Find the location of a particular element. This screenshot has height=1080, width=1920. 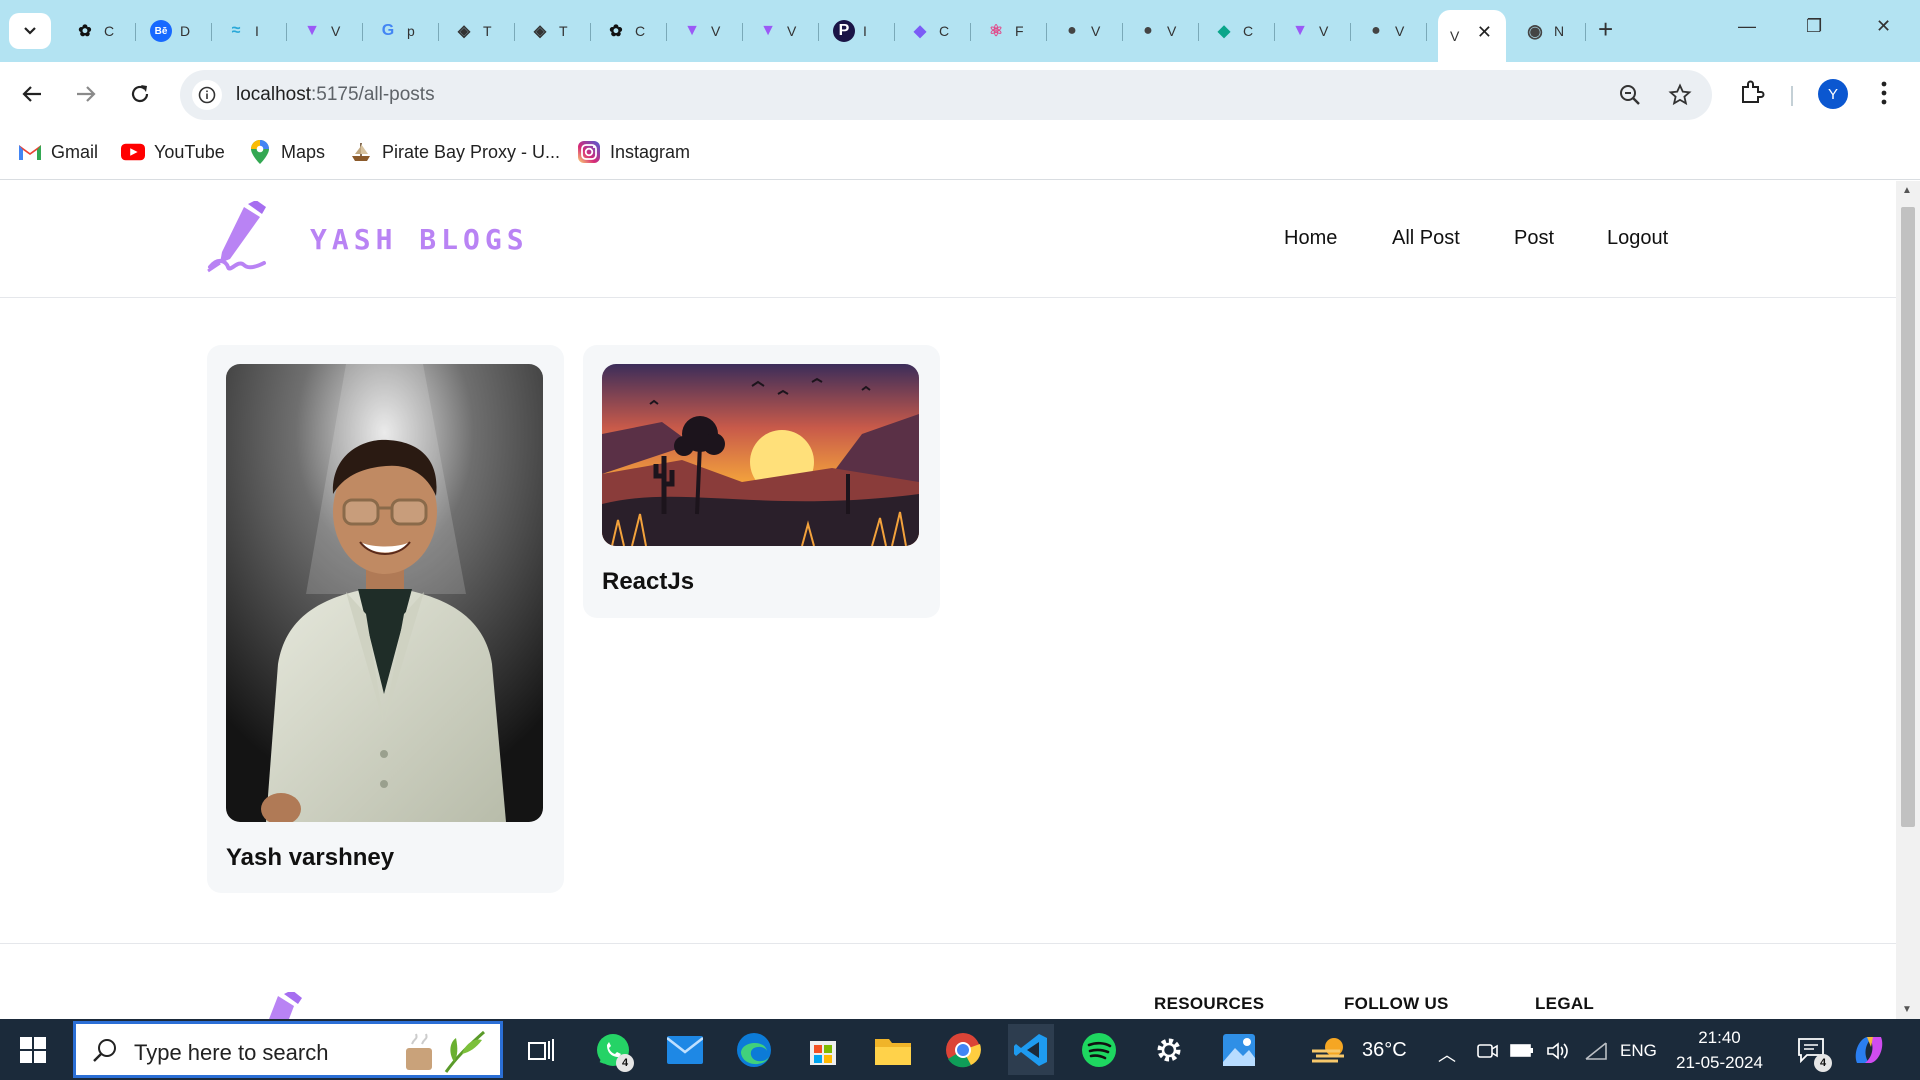

weather-widget: 36°C is located at coordinates (1358, 1050).